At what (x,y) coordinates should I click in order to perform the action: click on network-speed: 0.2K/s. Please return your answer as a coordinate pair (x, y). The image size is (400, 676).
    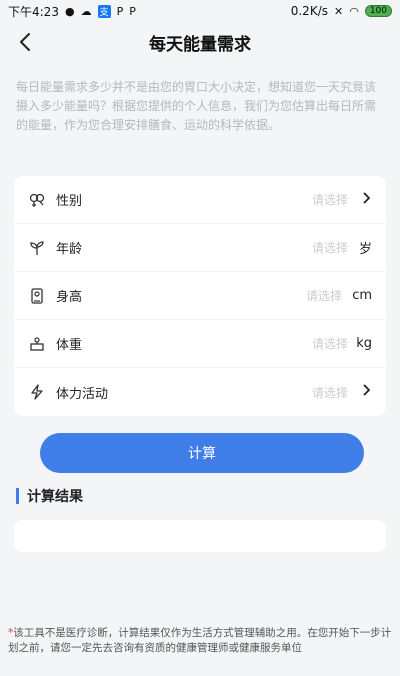
    Looking at the image, I should click on (309, 11).